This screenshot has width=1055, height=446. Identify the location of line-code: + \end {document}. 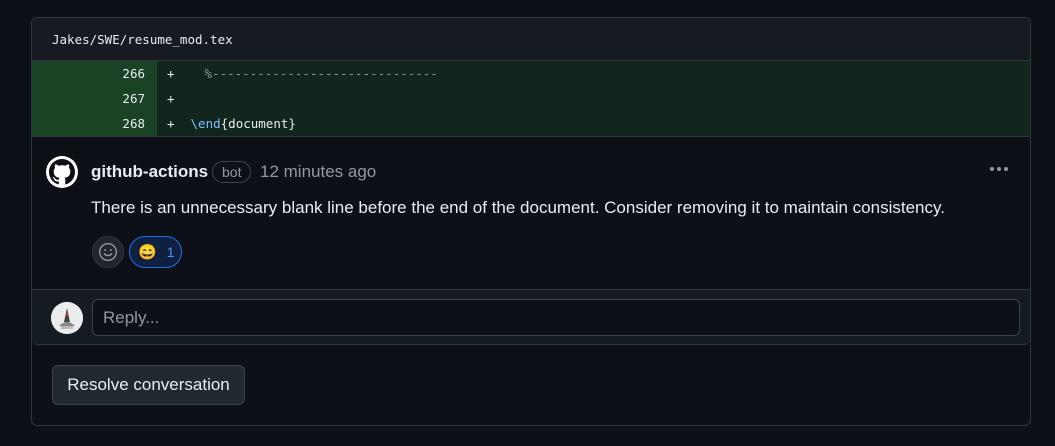
(593, 123).